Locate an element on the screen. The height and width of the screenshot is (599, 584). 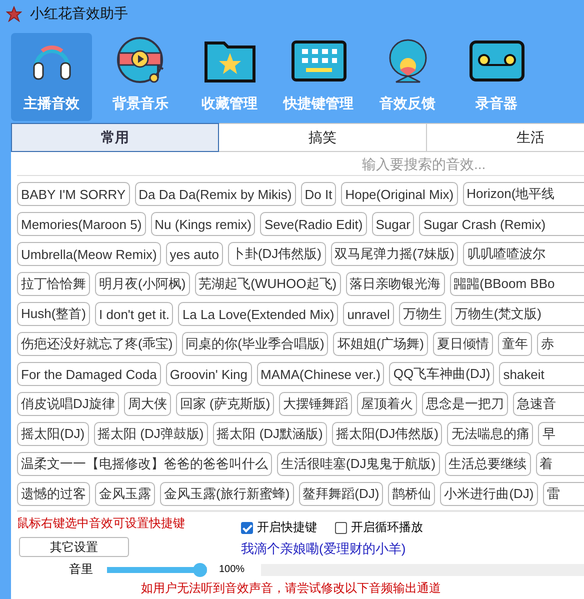
category-tab: 生活 is located at coordinates (505, 137).